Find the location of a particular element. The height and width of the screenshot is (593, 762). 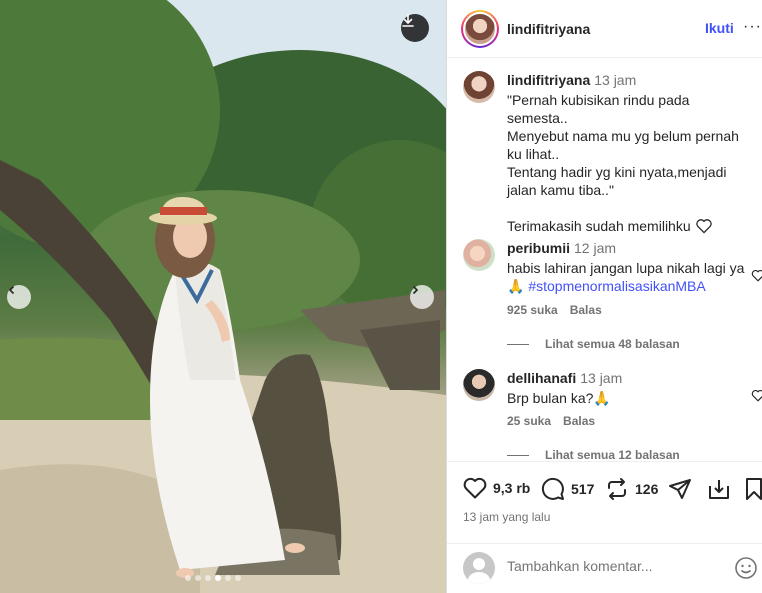

comment-text: Brp bulan ka?🙏 is located at coordinates (559, 398).